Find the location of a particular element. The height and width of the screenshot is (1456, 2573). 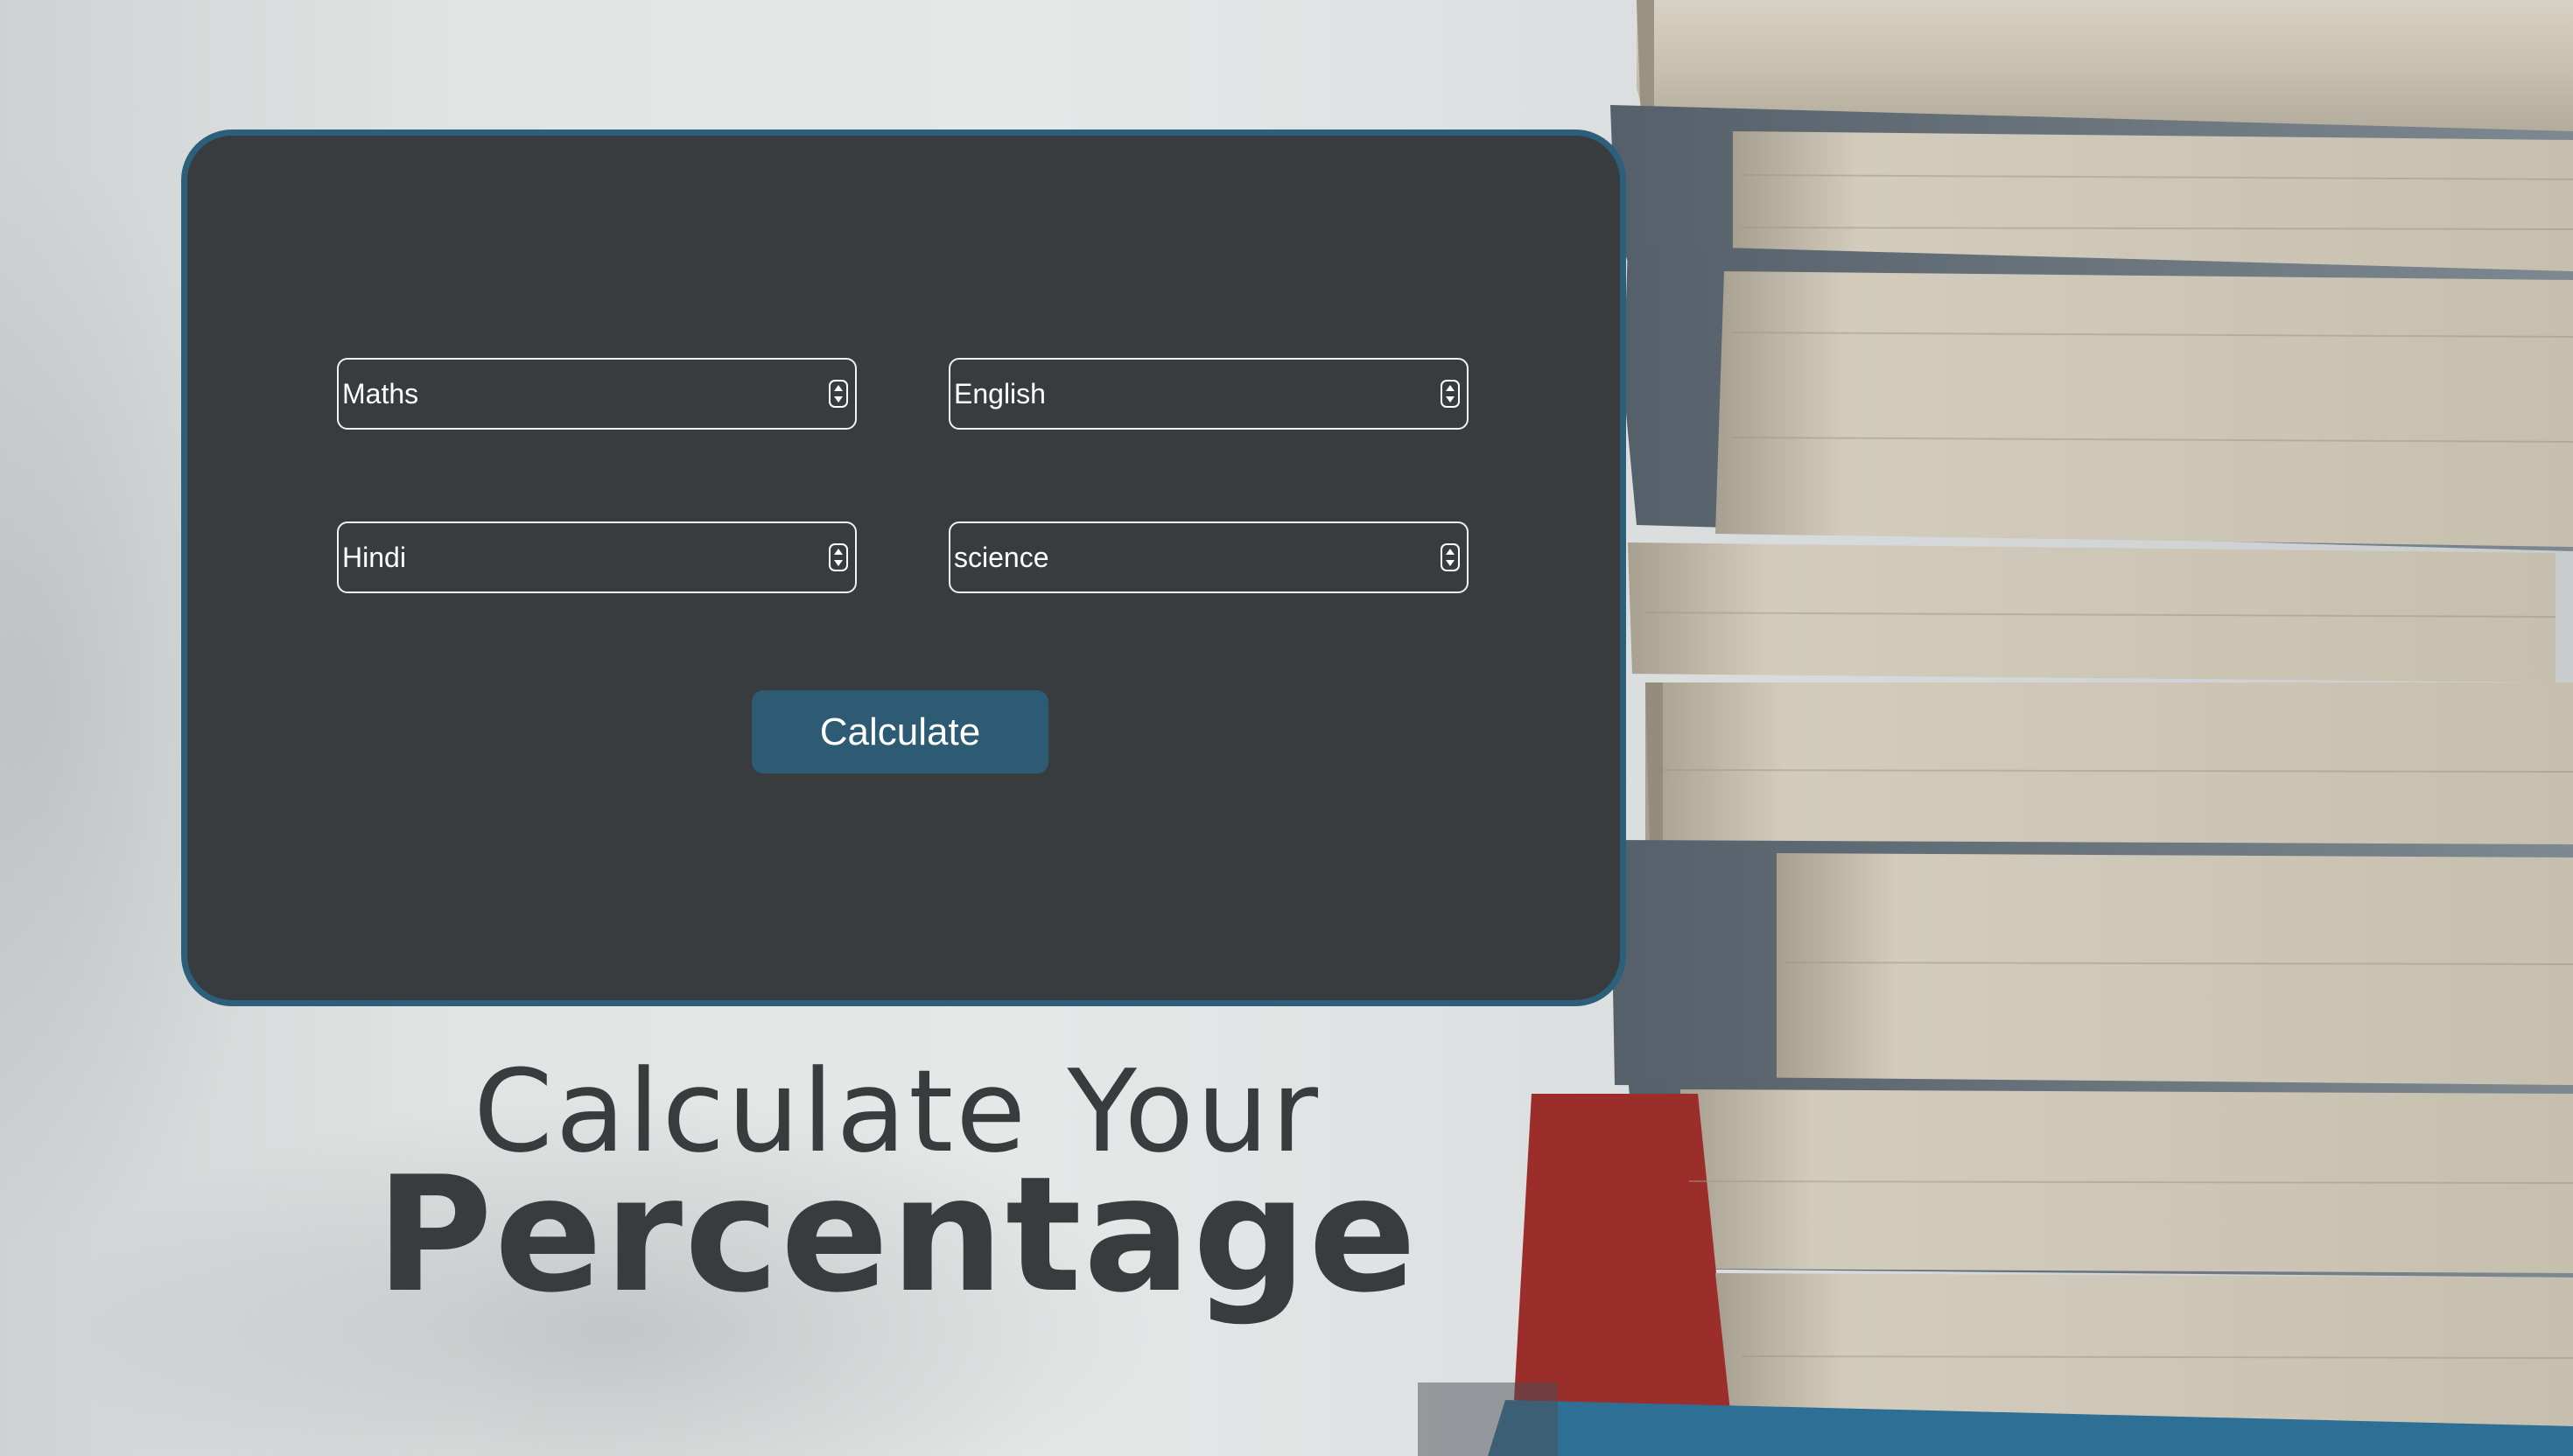

english-input: English is located at coordinates (1209, 394).